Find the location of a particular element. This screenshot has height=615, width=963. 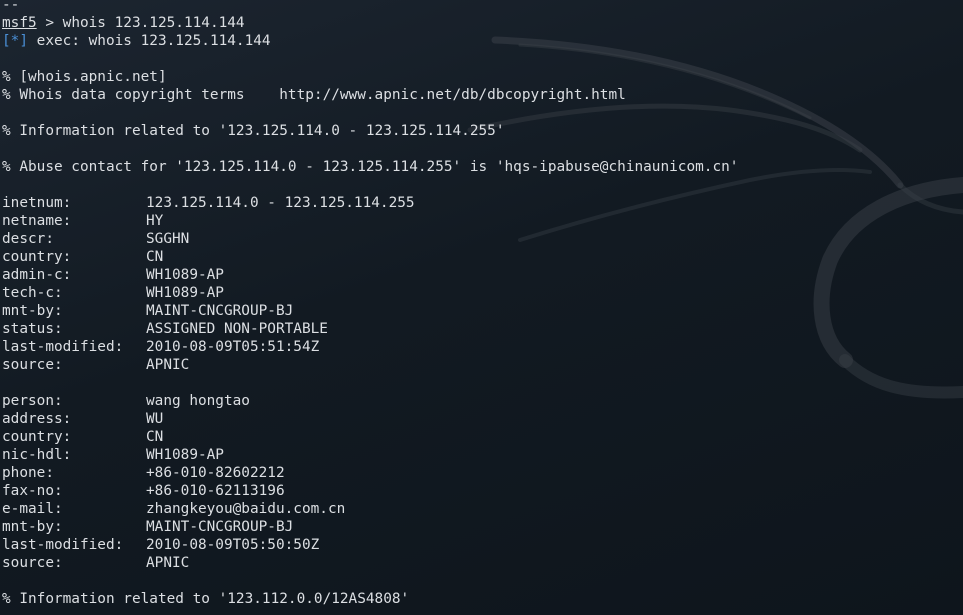

field-value: 2010-08-09T05:51:54Z is located at coordinates (233, 347).